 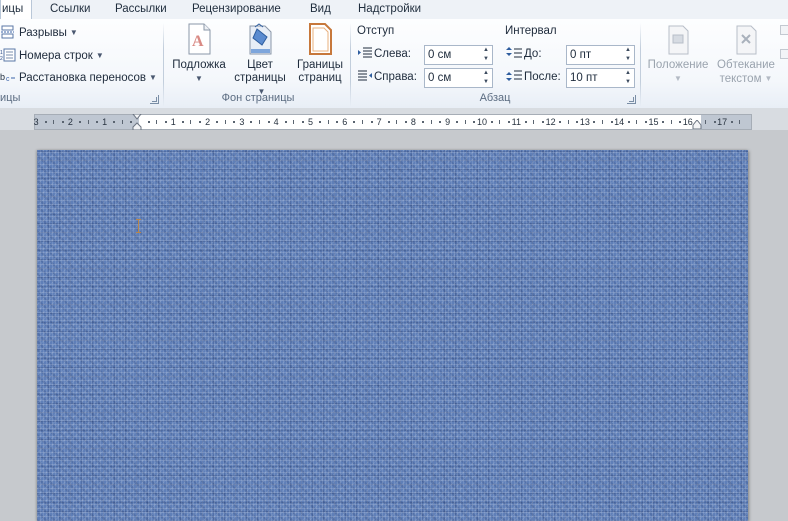 What do you see at coordinates (163, 65) in the screenshot?
I see `group-divider` at bounding box center [163, 65].